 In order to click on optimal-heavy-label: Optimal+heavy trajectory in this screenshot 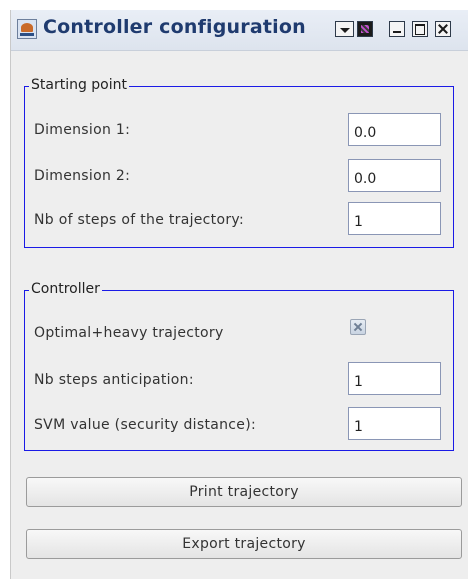, I will do `click(129, 333)`.